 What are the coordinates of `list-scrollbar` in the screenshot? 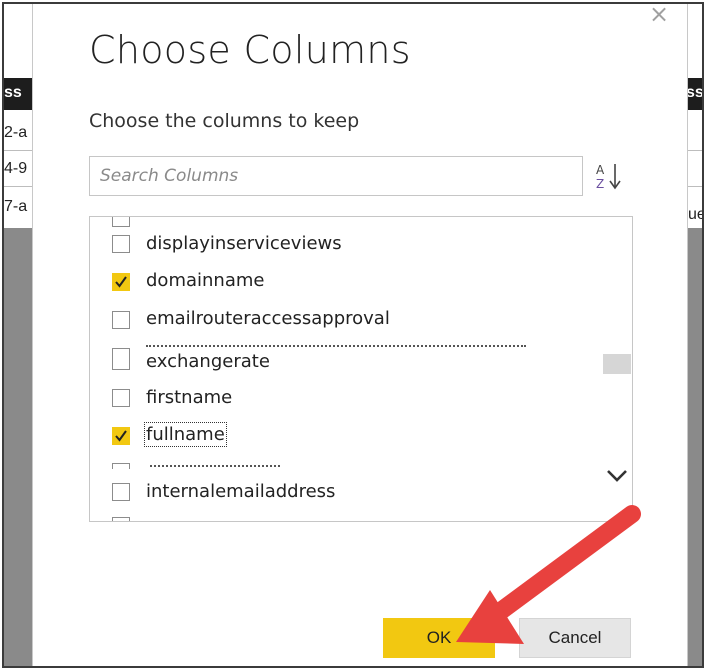 It's located at (617, 369).